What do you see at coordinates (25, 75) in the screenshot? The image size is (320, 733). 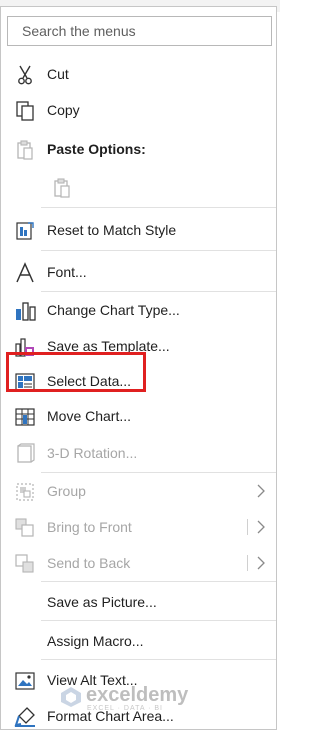 I see `scissors-icon` at bounding box center [25, 75].